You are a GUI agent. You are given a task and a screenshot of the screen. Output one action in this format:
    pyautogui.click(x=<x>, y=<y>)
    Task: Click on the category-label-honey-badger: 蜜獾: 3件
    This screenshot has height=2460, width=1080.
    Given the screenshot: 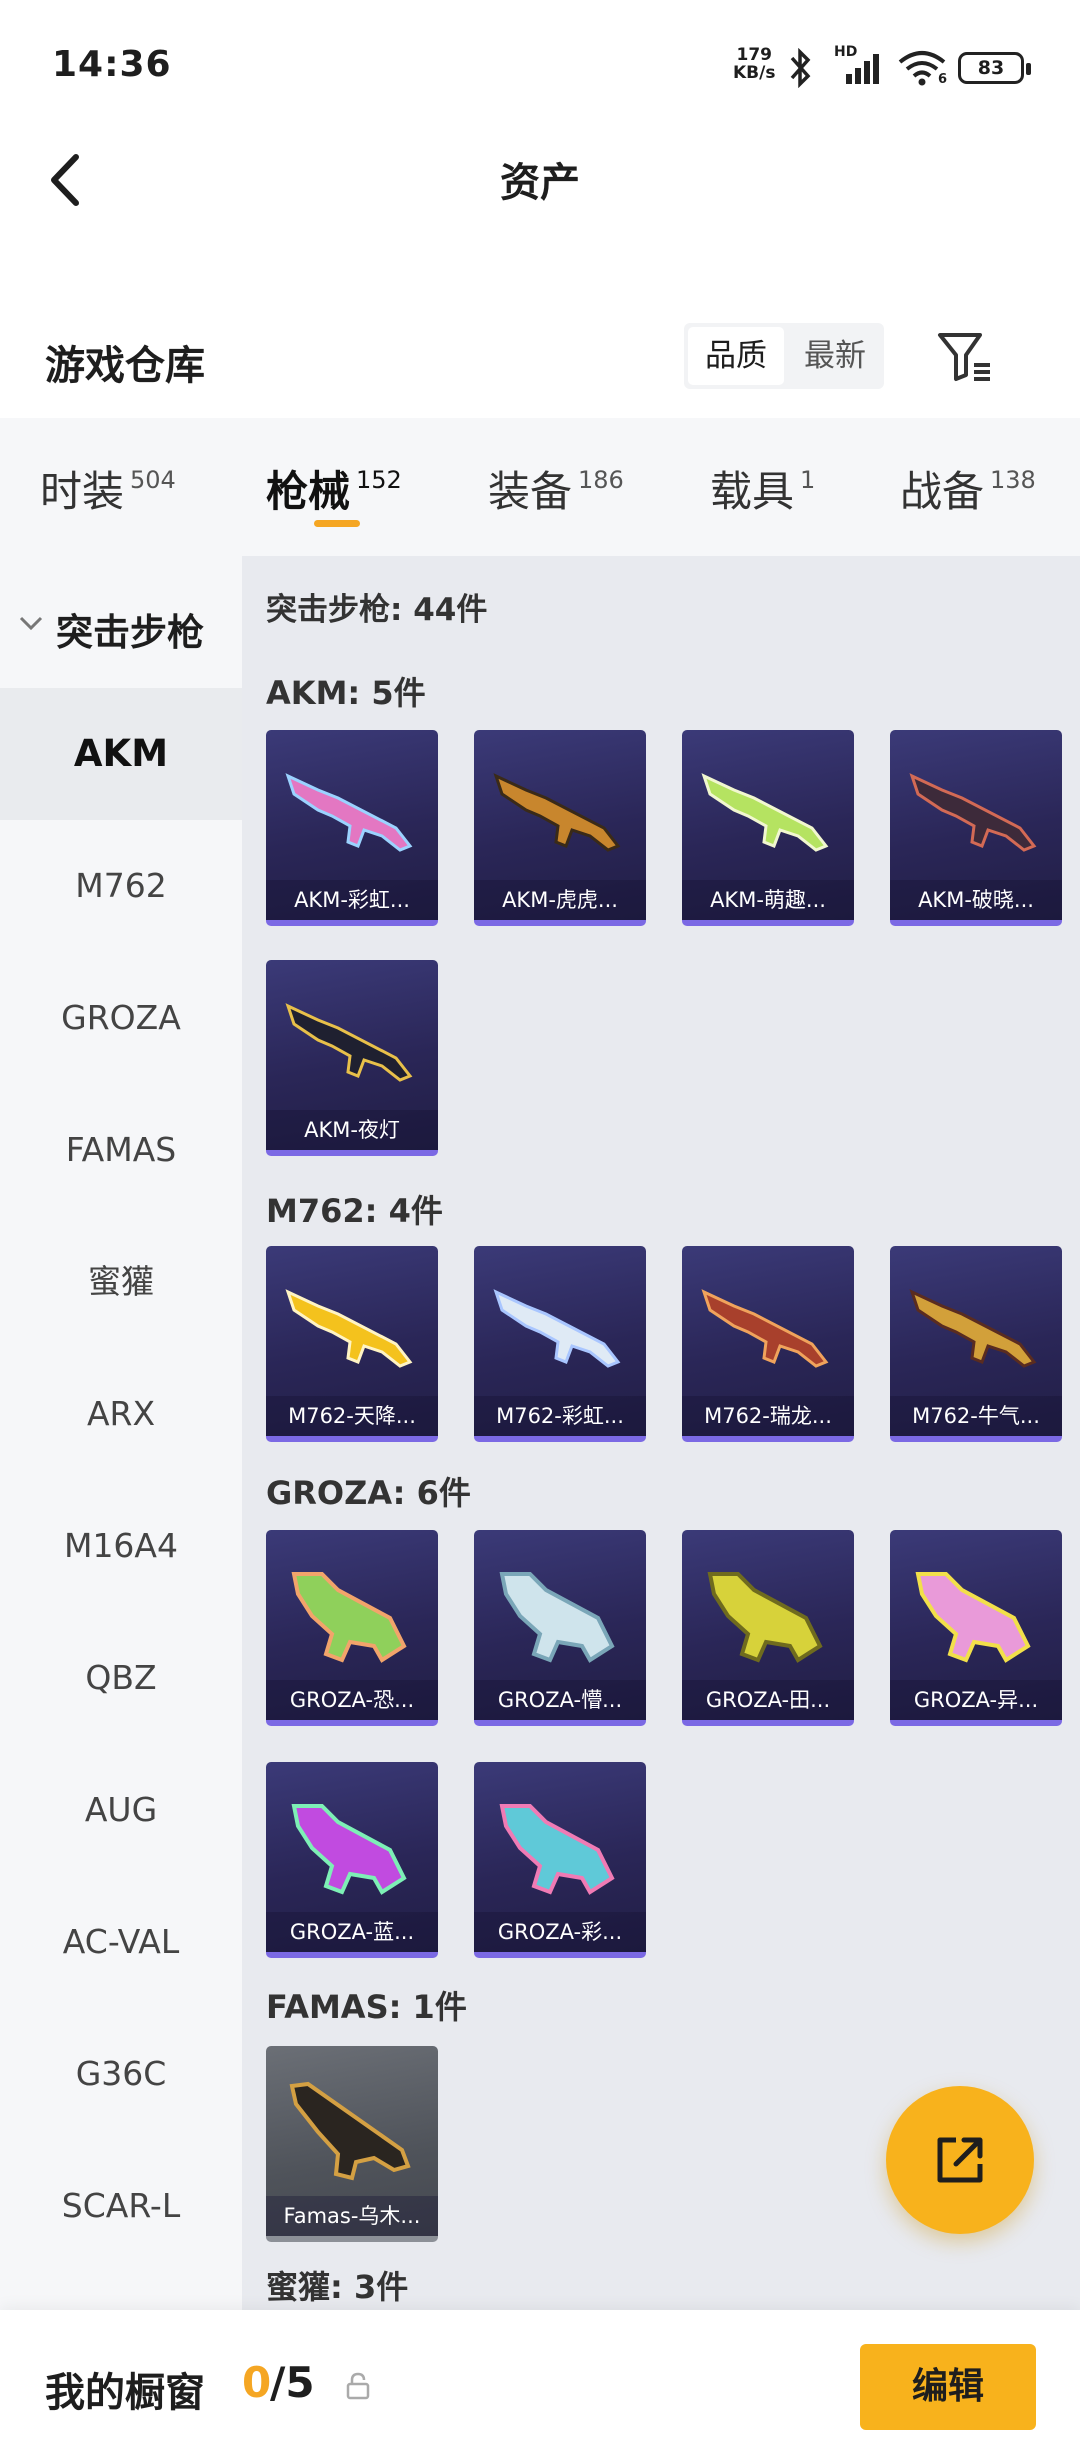 What is the action you would take?
    pyautogui.click(x=337, y=2287)
    